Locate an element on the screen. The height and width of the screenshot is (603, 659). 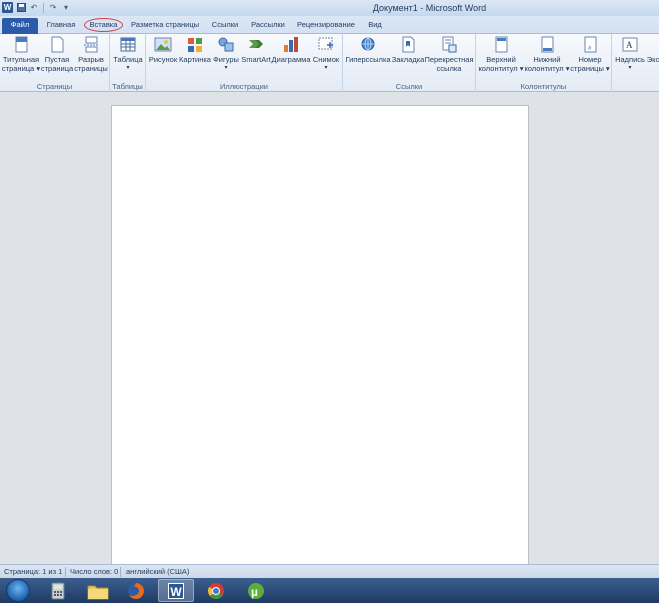
screenshot-button: Снимок ▾ is located at coordinates (326, 54).